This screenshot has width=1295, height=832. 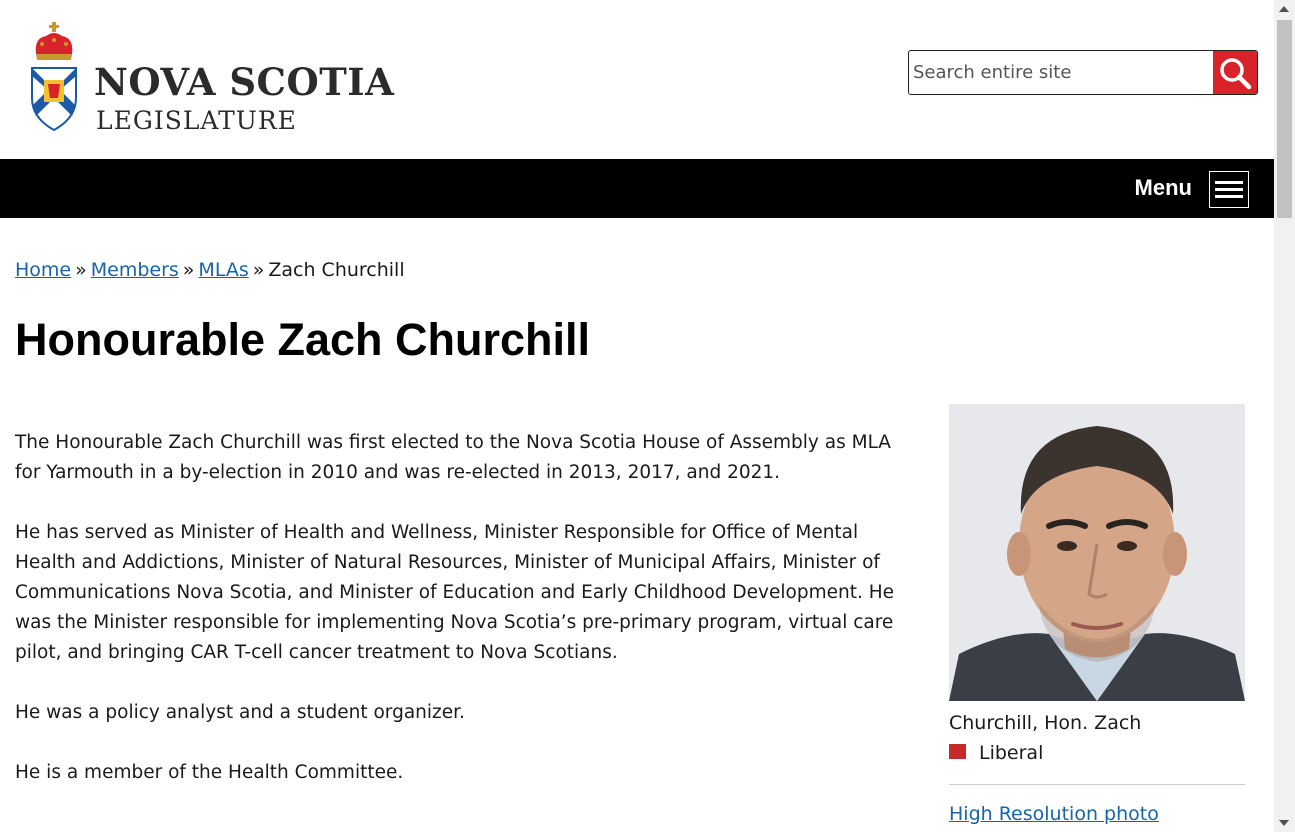 I want to click on scroll-down-arrow-icon, so click(x=1284, y=823).